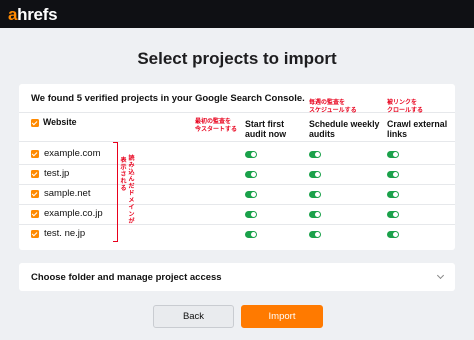 This screenshot has height=340, width=474. What do you see at coordinates (402, 103) in the screenshot?
I see `annotation-line: 被リンクを` at bounding box center [402, 103].